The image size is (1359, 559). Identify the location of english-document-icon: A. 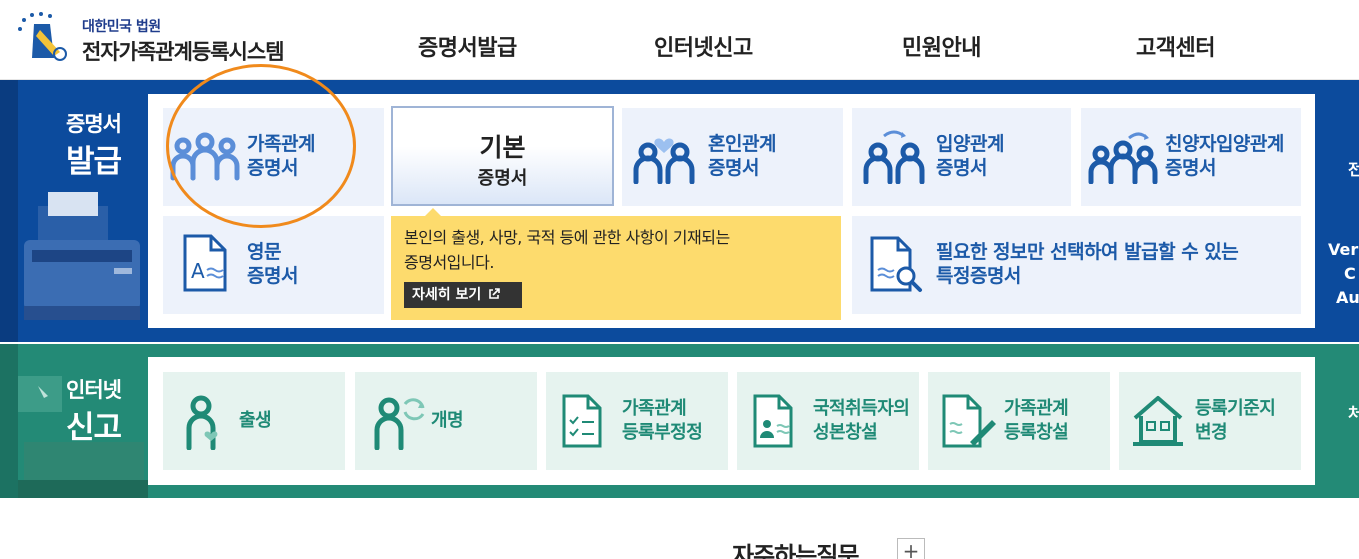
(205, 263).